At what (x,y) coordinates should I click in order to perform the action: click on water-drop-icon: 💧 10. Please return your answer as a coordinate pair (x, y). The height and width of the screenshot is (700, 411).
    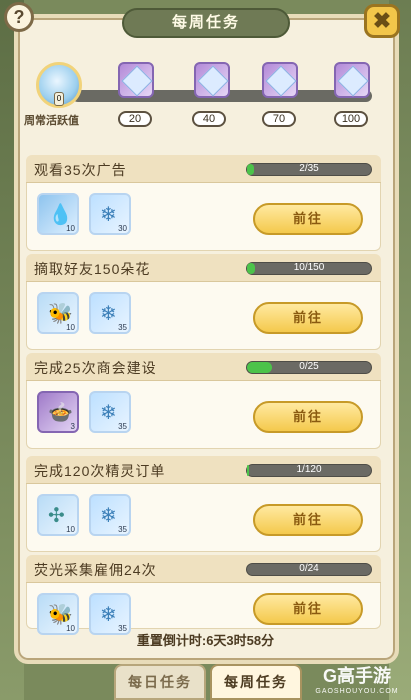
    Looking at the image, I should click on (58, 214).